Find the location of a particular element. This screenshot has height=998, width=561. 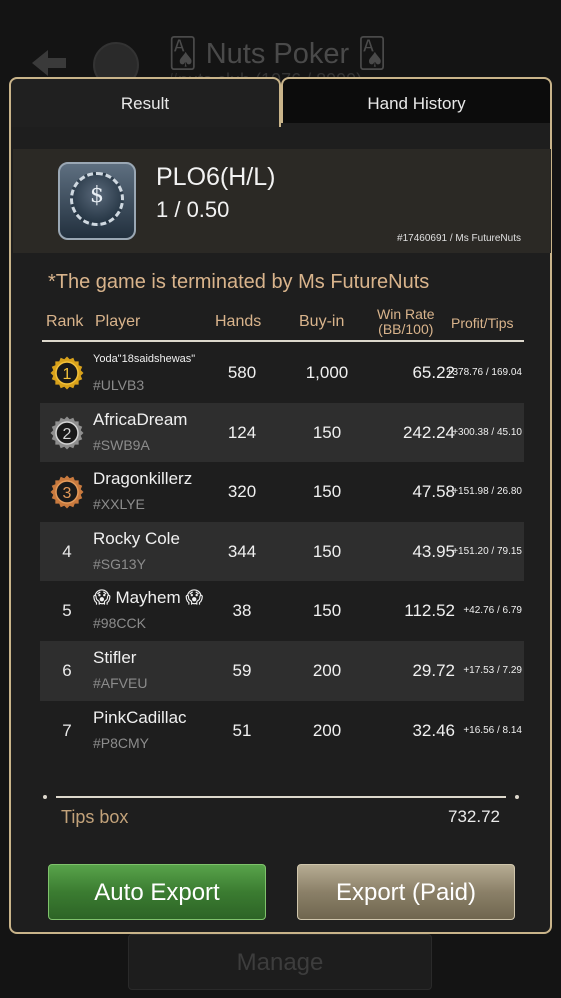

export-paid-button: Export (Paid) is located at coordinates (406, 892).